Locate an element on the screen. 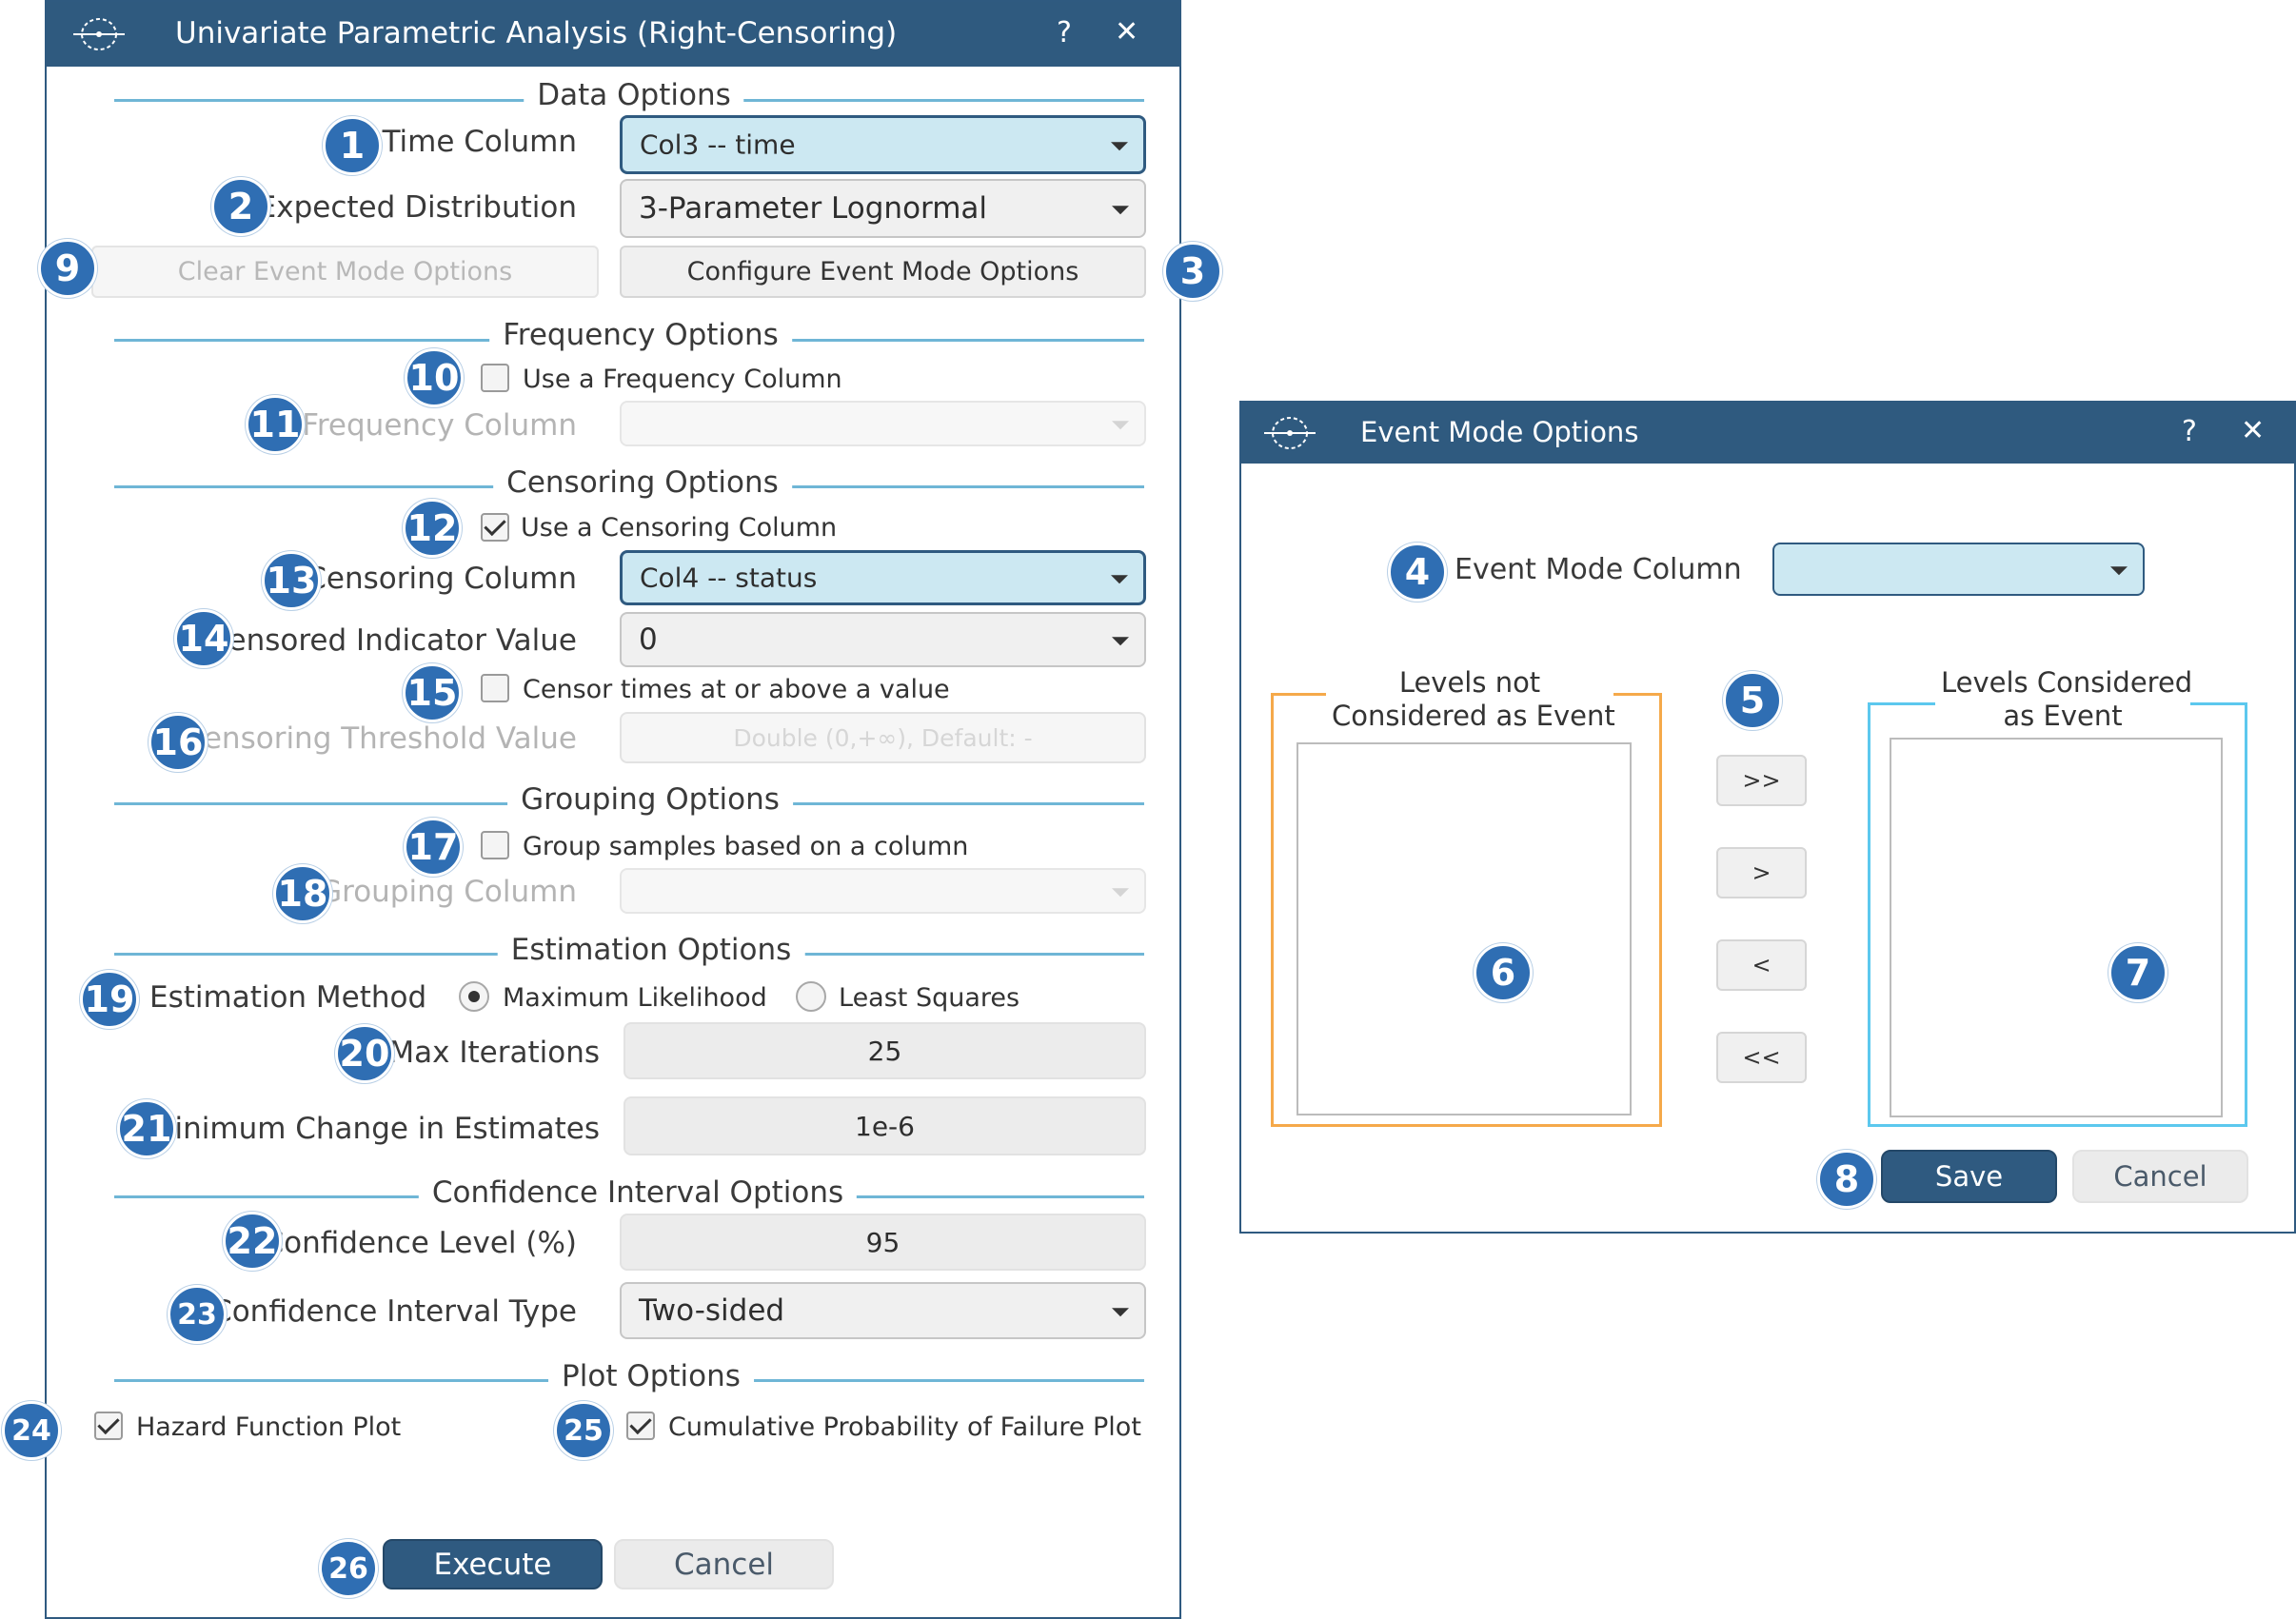  max-iterations-label: Max Iterations is located at coordinates (494, 1053).